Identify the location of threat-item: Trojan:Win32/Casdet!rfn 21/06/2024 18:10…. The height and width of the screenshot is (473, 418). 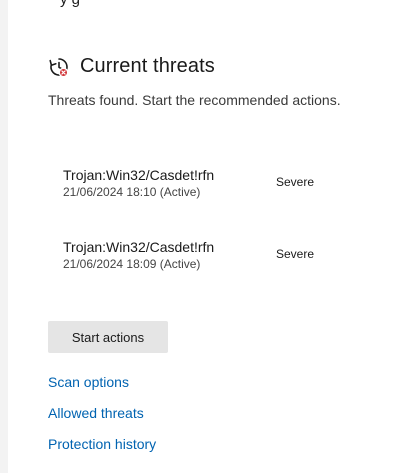
(213, 183).